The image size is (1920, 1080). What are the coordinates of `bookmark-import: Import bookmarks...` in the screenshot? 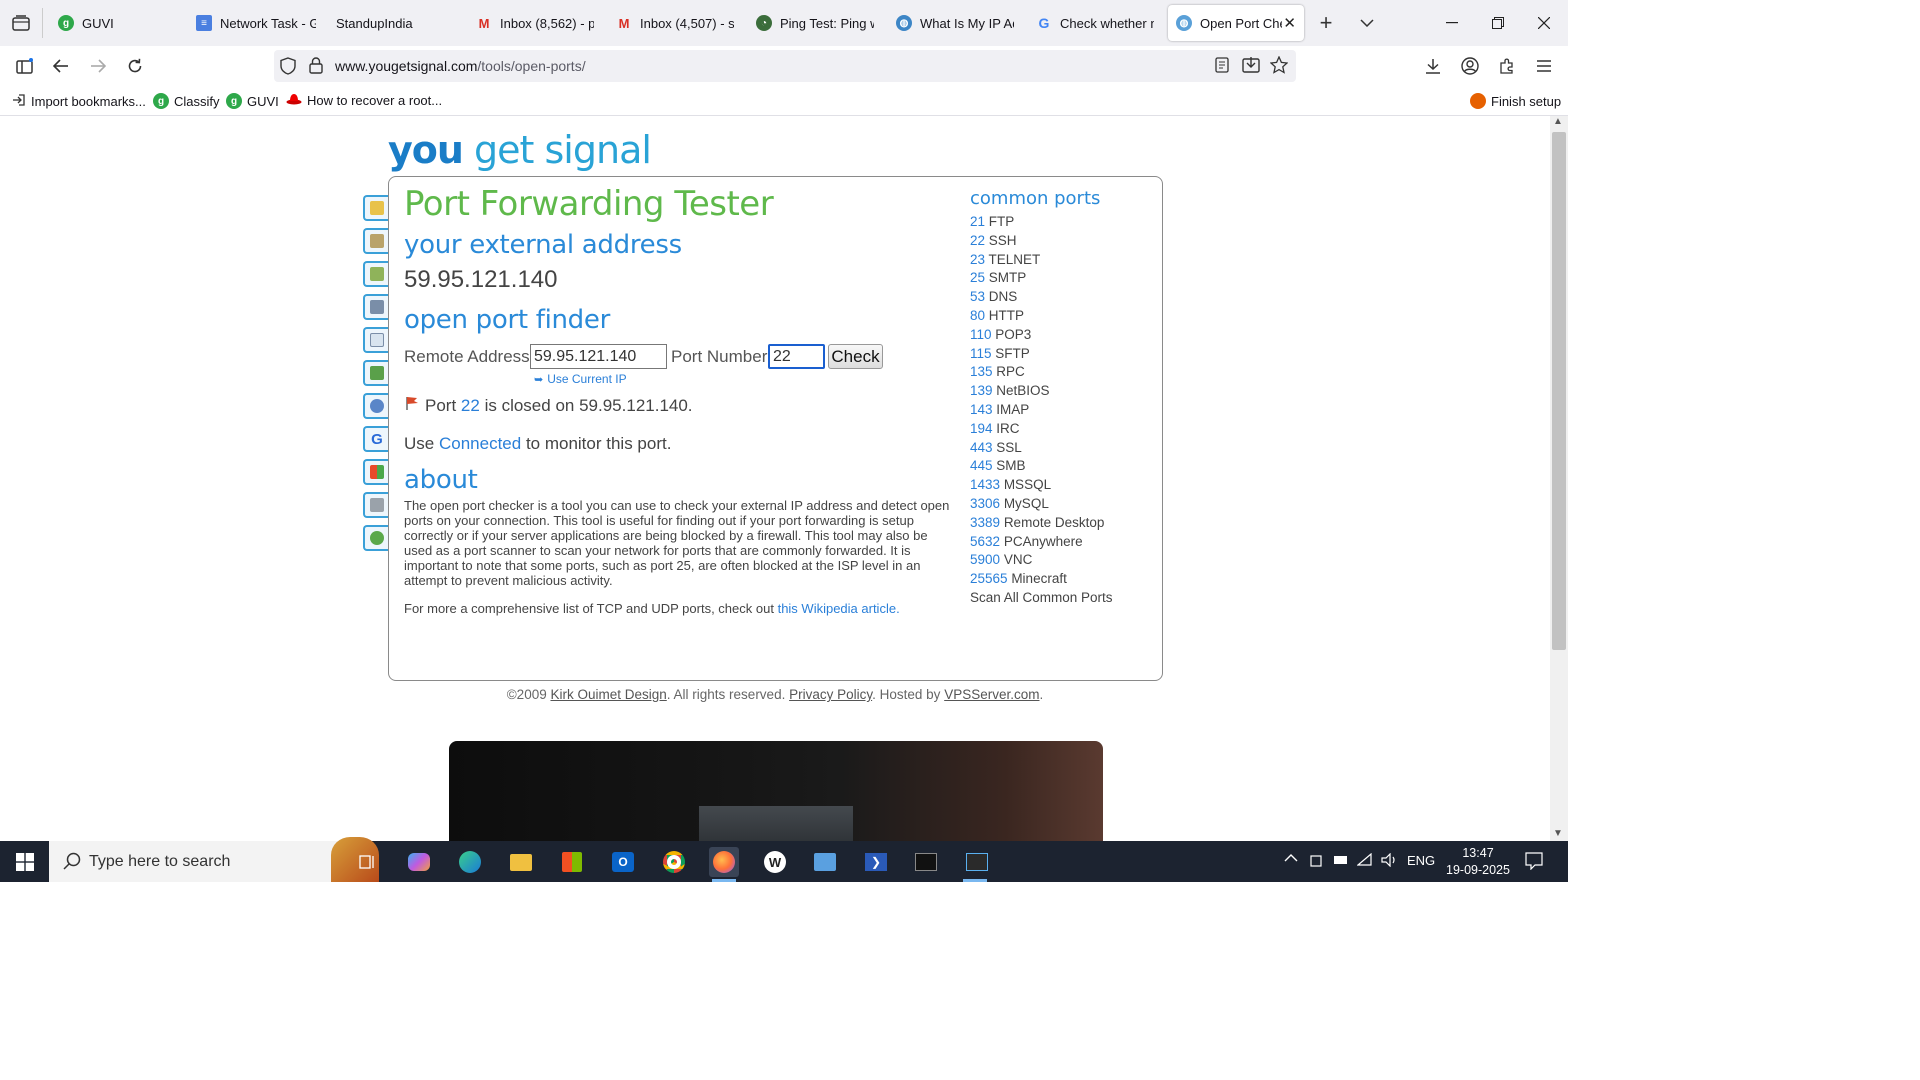 It's located at (79, 101).